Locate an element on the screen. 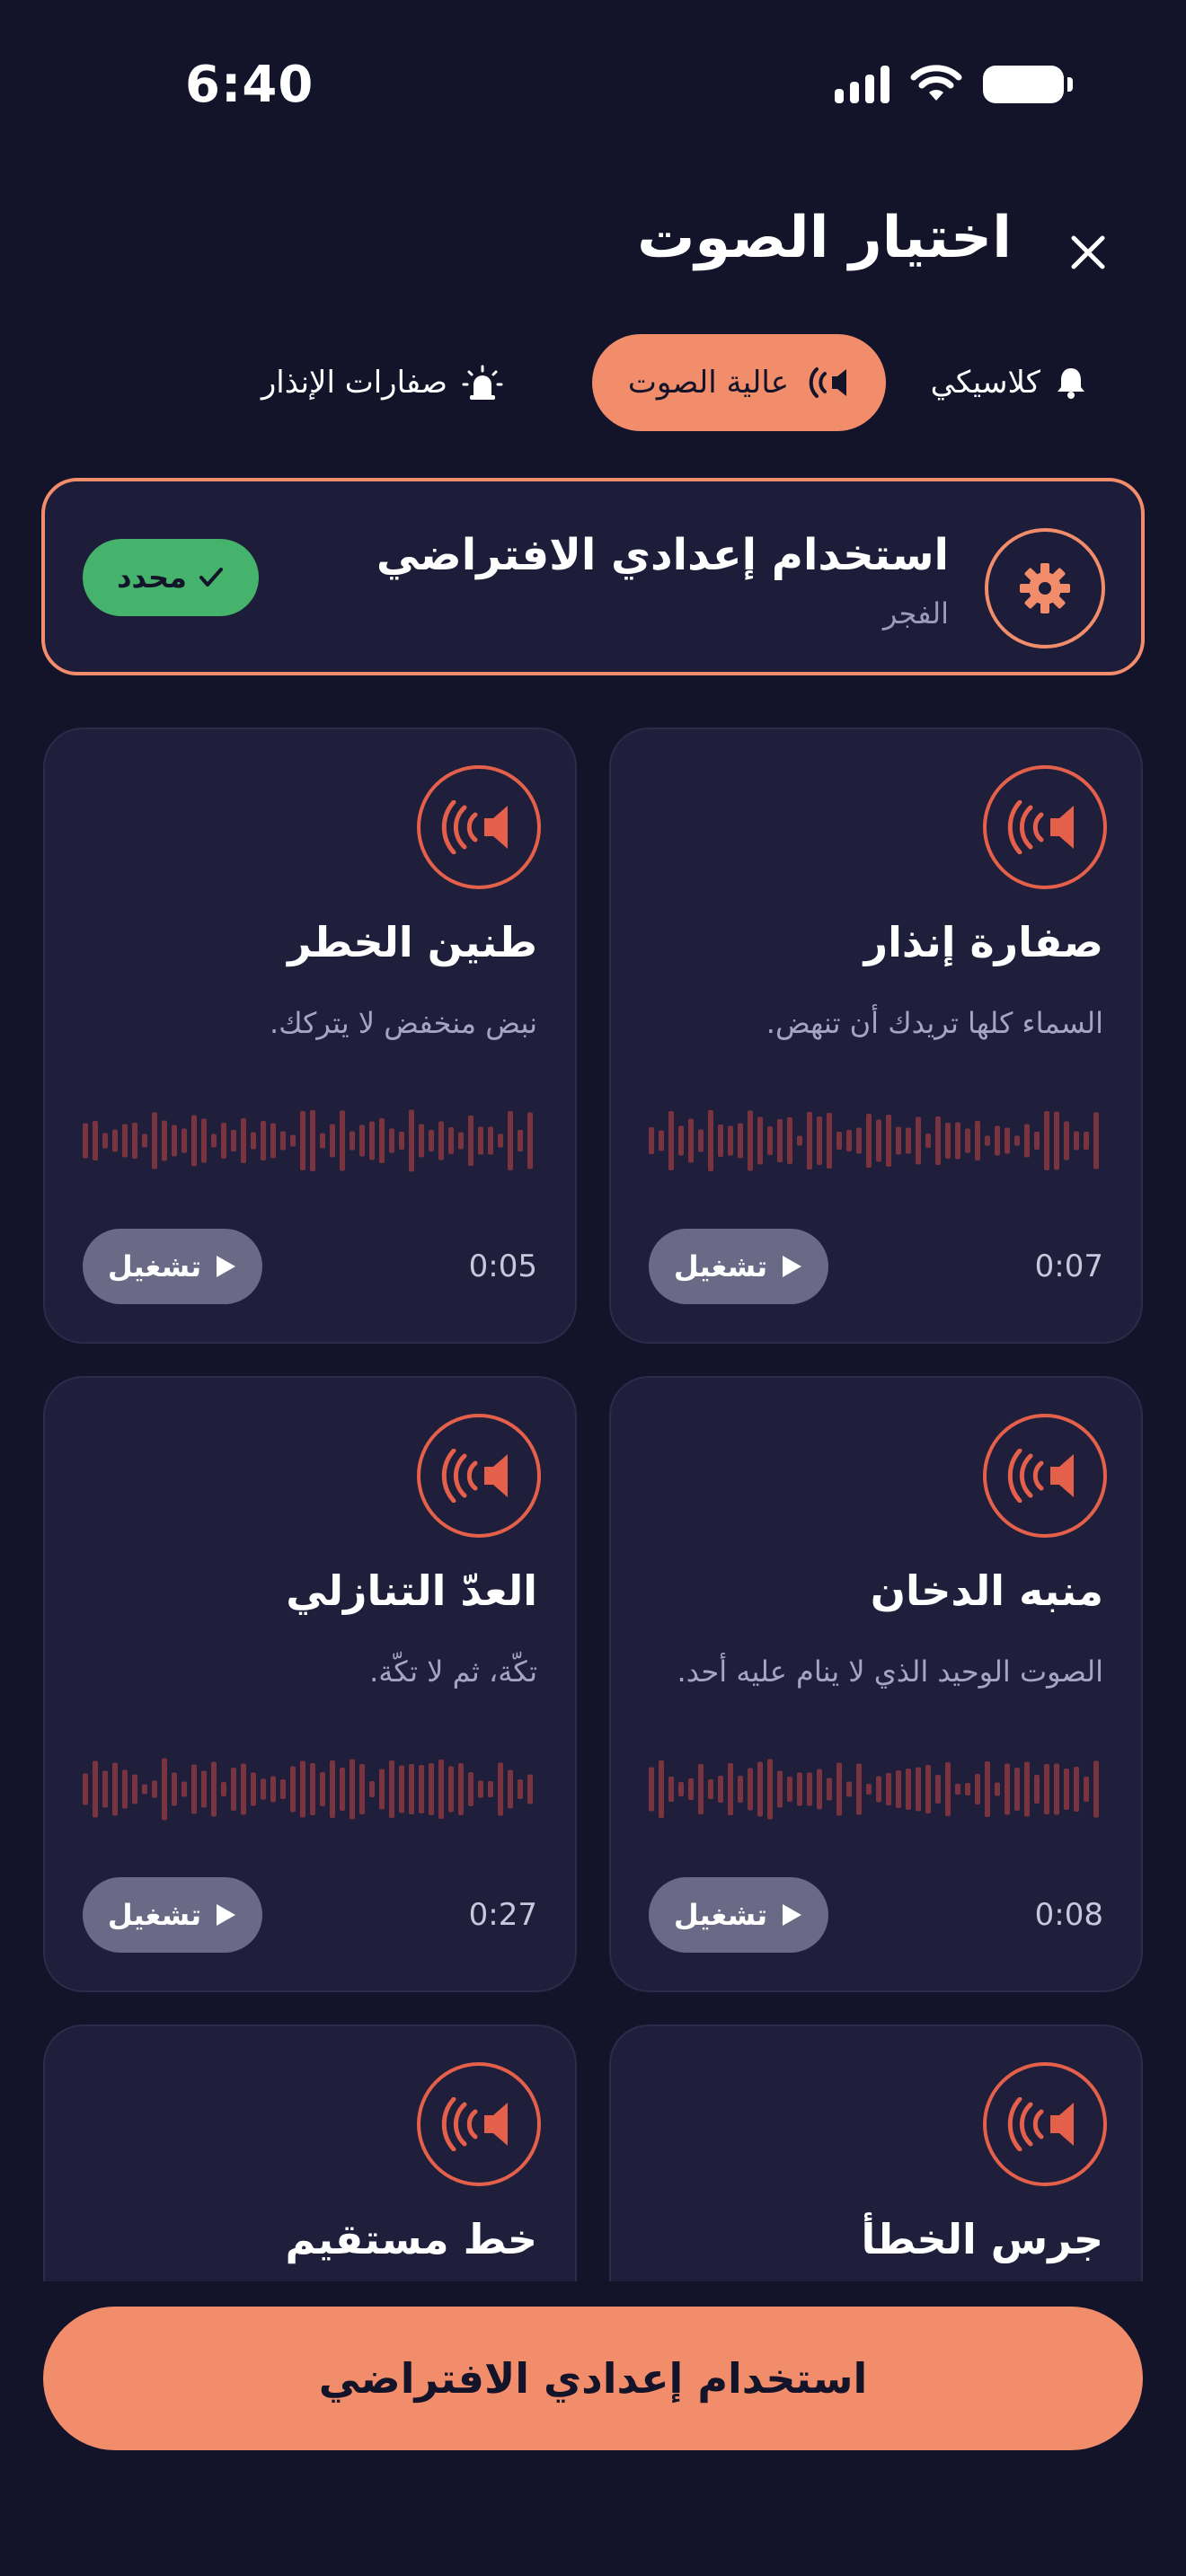  default-sound-option: استخدام إعدادي الافتراضي الفجر محدد is located at coordinates (593, 576).